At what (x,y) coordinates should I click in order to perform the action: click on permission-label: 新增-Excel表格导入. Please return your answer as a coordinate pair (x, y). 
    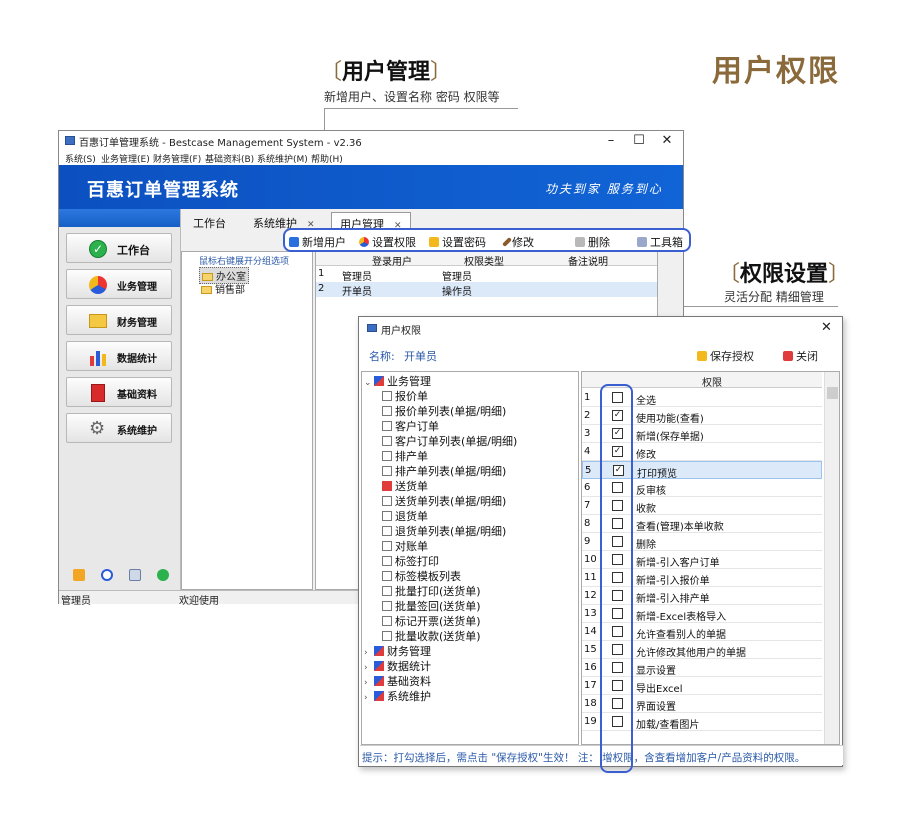
    Looking at the image, I should click on (681, 617).